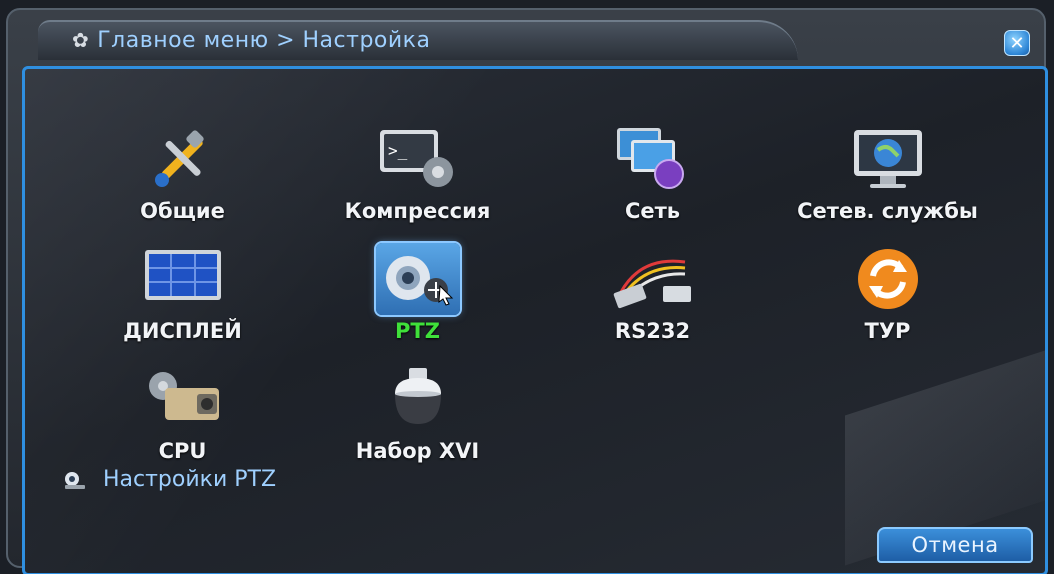 The height and width of the screenshot is (574, 1054). What do you see at coordinates (182, 331) in the screenshot?
I see `menu-item-label: ДИСПЛЕЙ` at bounding box center [182, 331].